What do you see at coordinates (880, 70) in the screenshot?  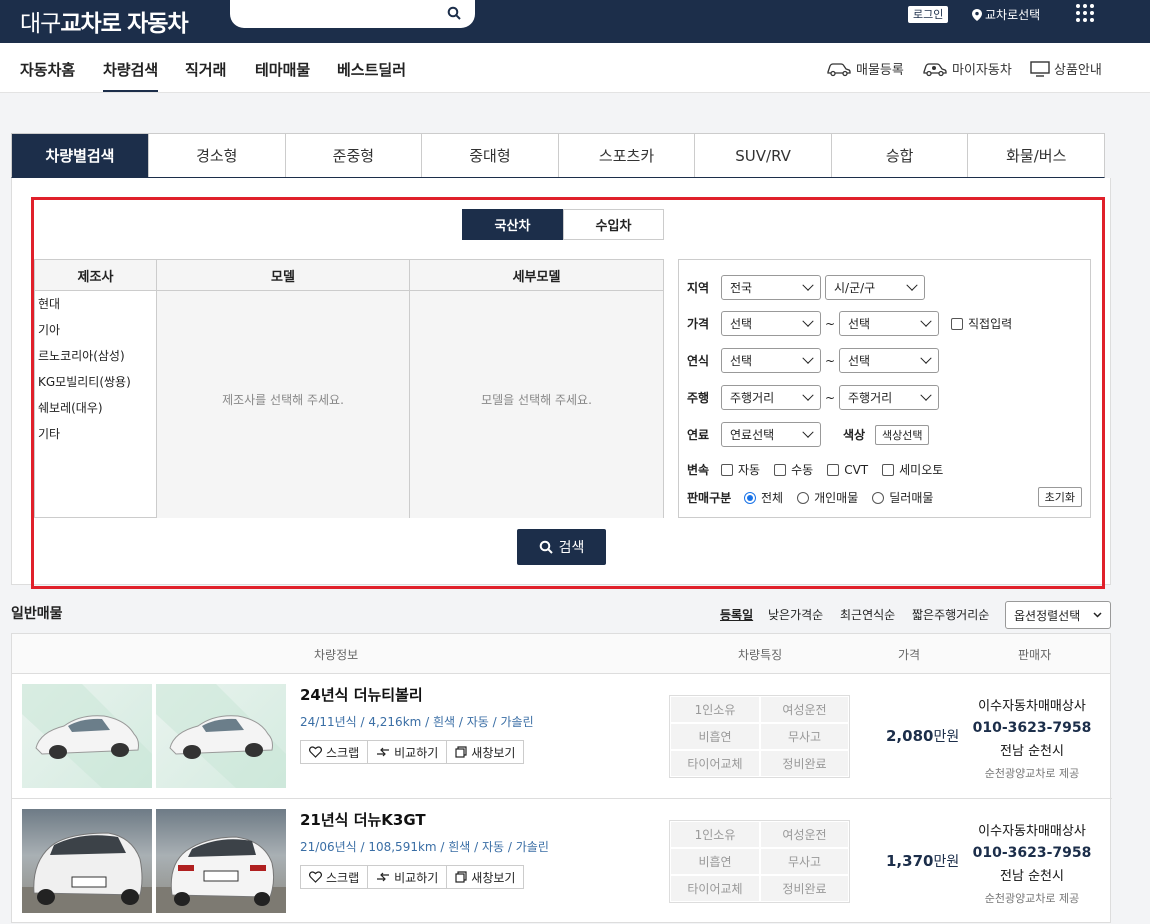 I see `register-listing-label: 매물등록` at bounding box center [880, 70].